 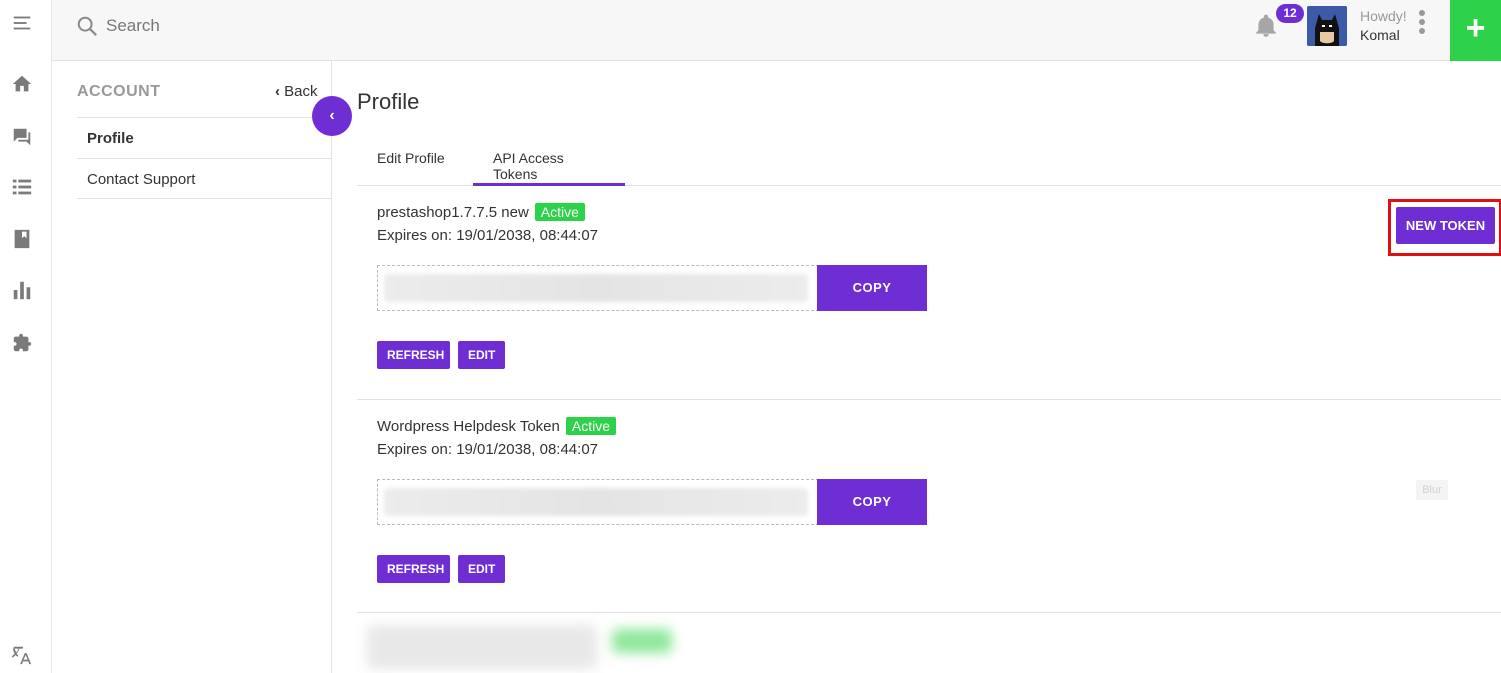 What do you see at coordinates (87, 26) in the screenshot?
I see `search-icon` at bounding box center [87, 26].